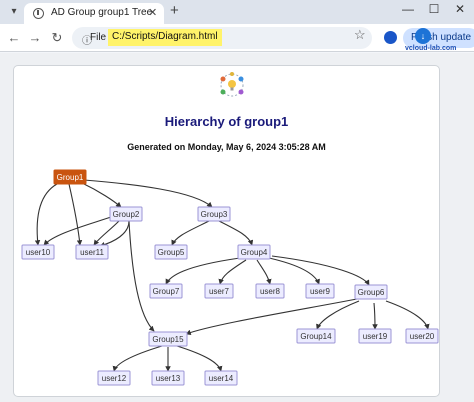 The height and width of the screenshot is (402, 474). I want to click on edge-group6-user19, so click(375, 316).